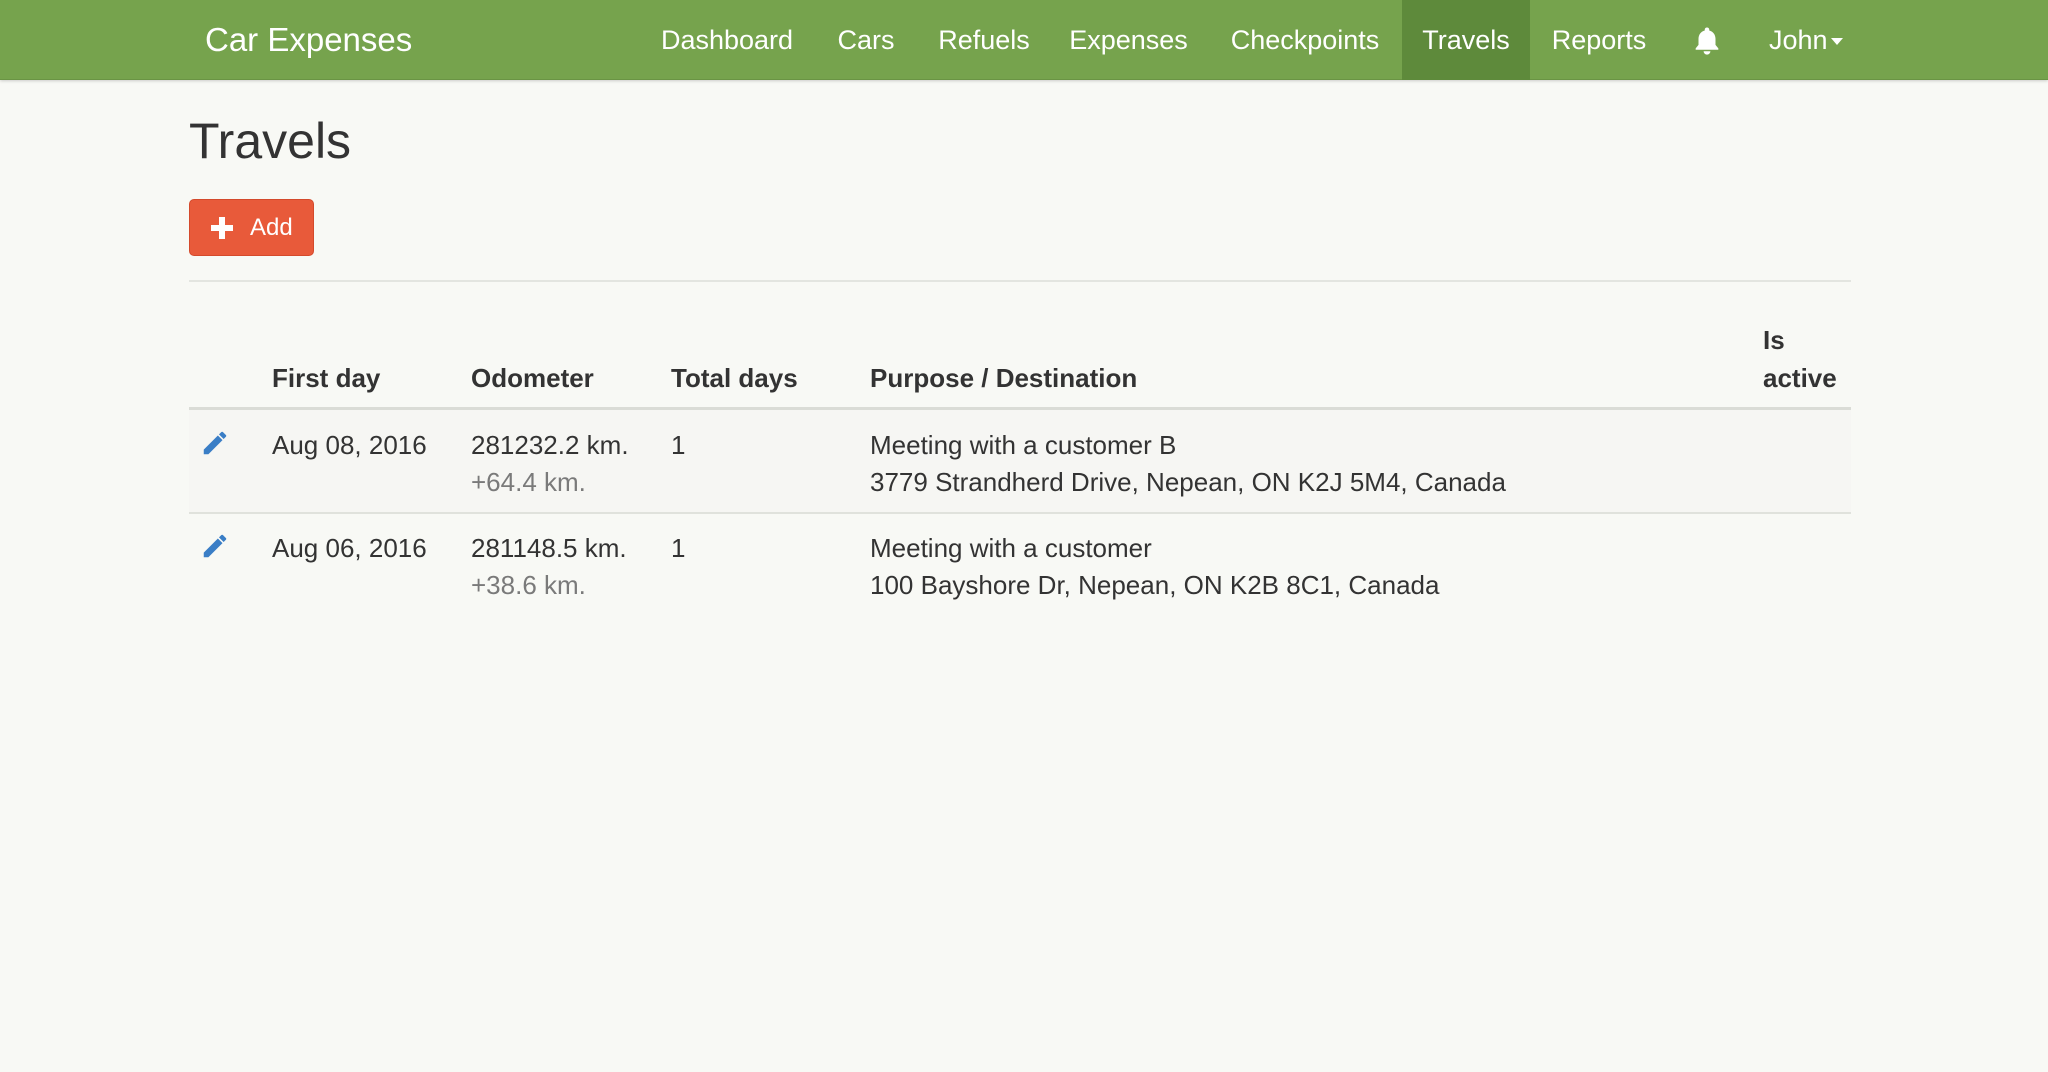  I want to click on header-purpose-destination: Purpose / Destination, so click(1004, 378).